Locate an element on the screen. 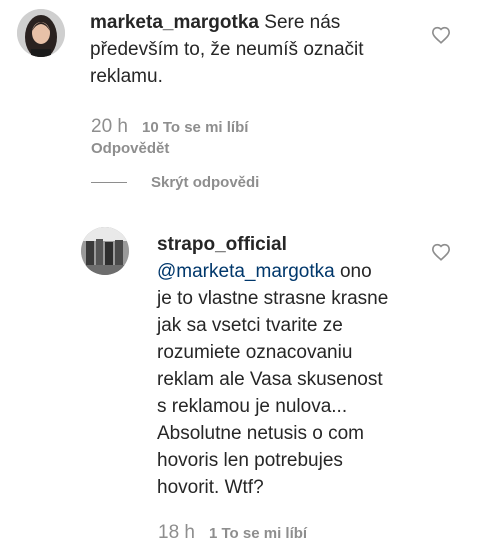  avatar-marketa-margotka is located at coordinates (41, 33).